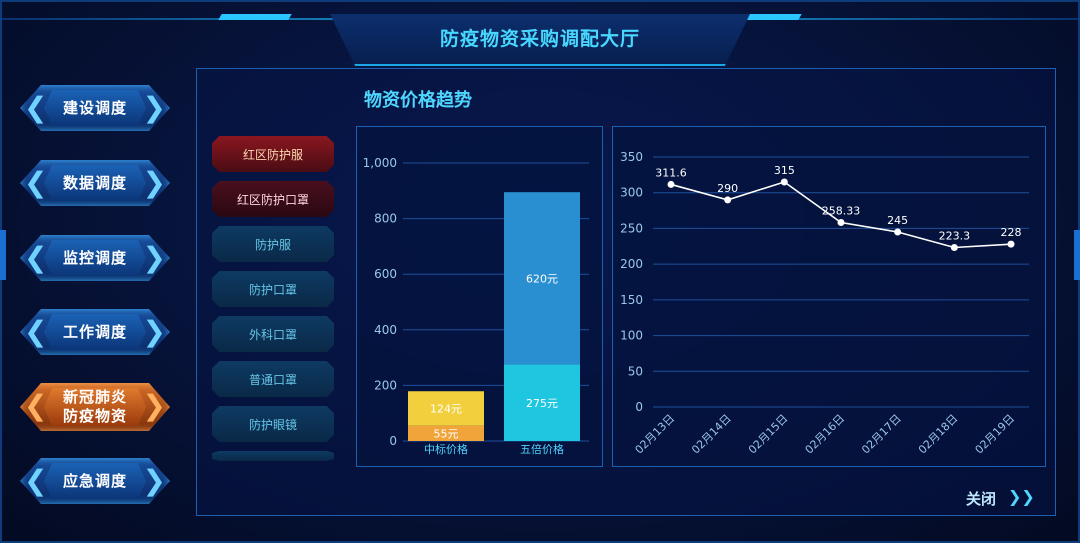 The width and height of the screenshot is (1080, 543). I want to click on page-title: 防疫物资采购调配大厅, so click(539, 39).